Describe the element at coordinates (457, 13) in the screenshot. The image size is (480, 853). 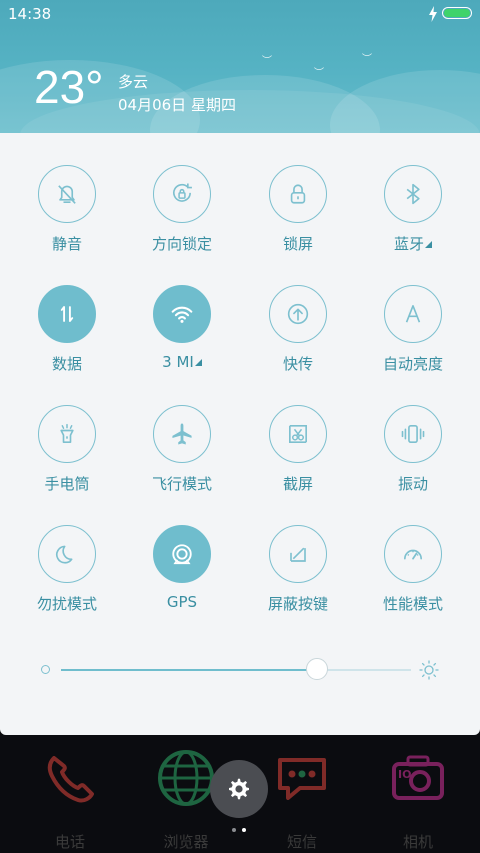
I see `battery-icon` at that location.